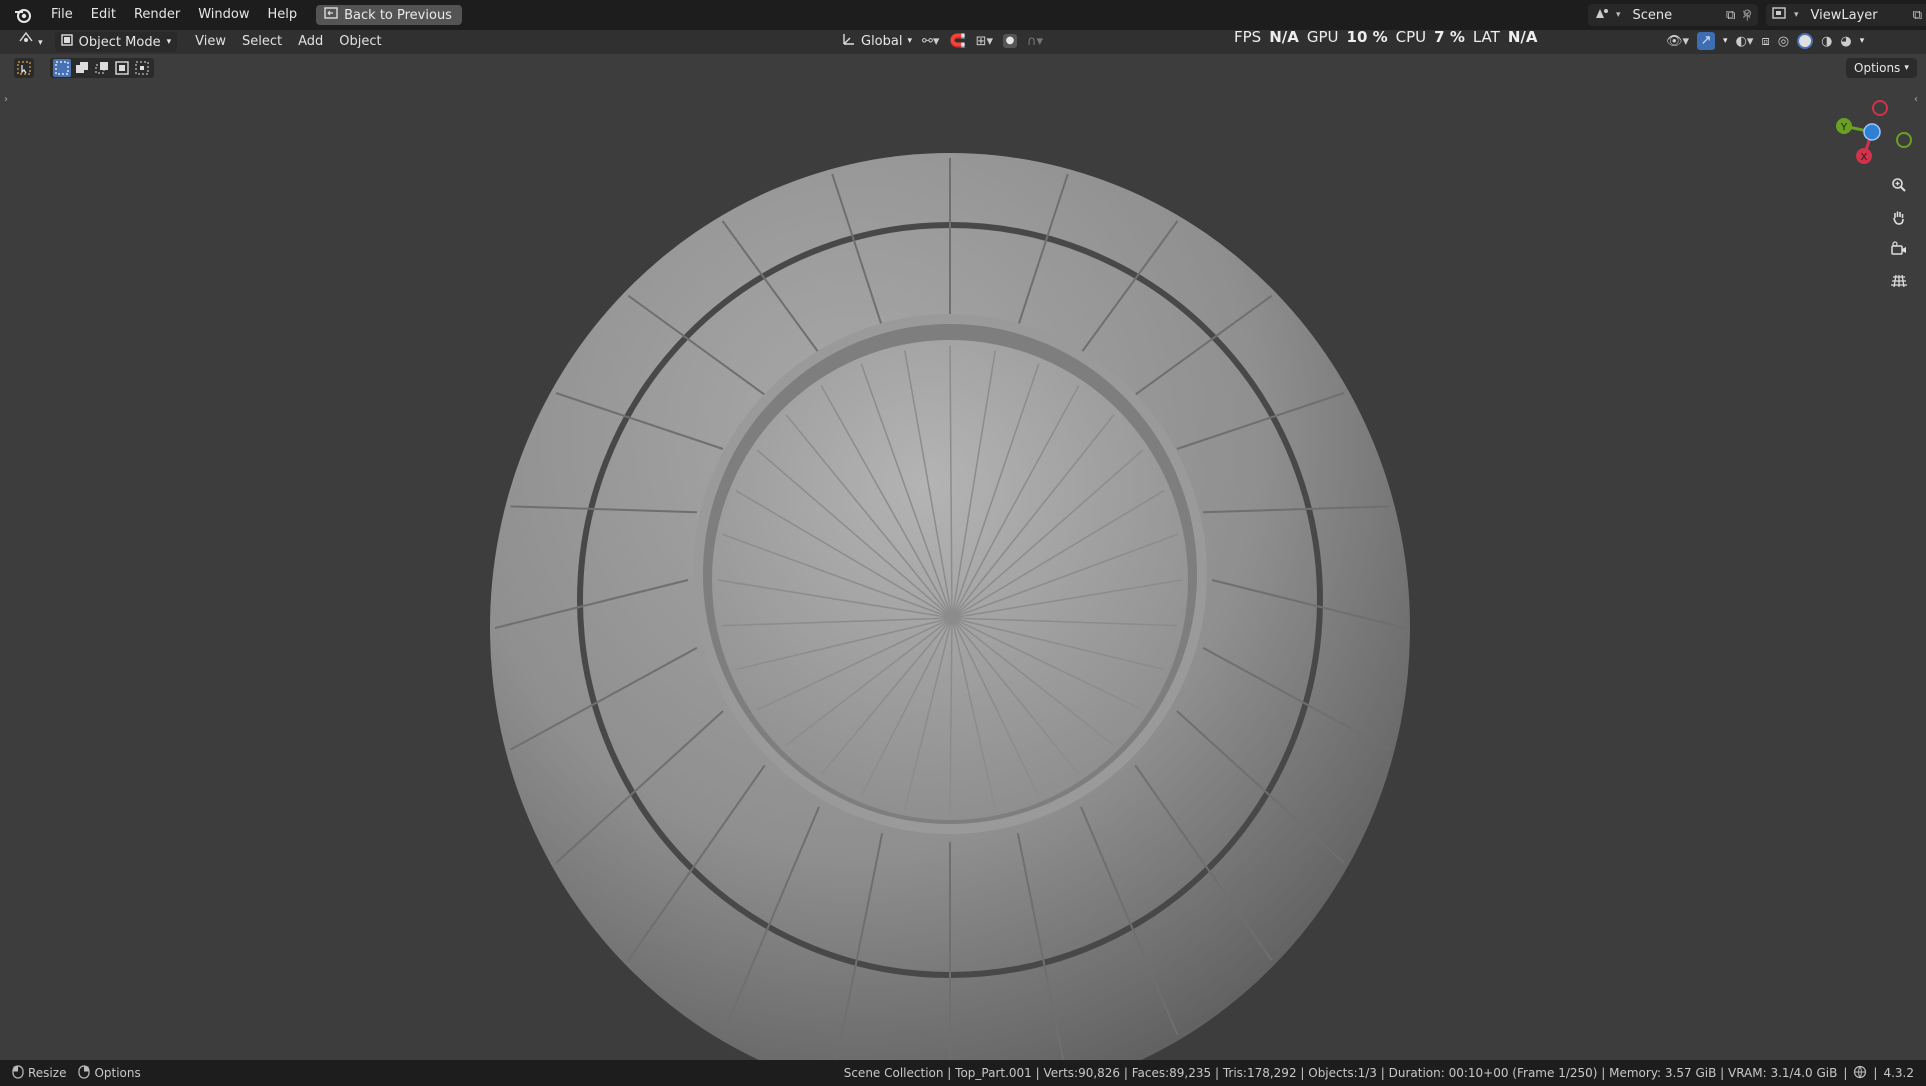  Describe the element at coordinates (62, 68) in the screenshot. I see `set-selection-icon` at that location.